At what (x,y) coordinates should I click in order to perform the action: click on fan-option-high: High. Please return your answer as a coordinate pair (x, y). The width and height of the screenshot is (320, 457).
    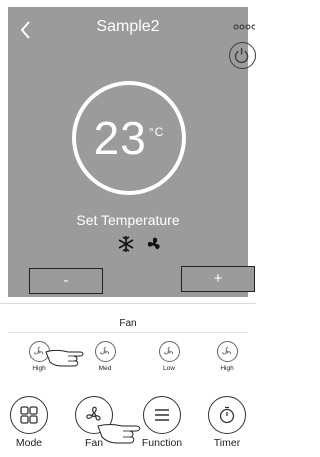
    Looking at the image, I should click on (39, 356).